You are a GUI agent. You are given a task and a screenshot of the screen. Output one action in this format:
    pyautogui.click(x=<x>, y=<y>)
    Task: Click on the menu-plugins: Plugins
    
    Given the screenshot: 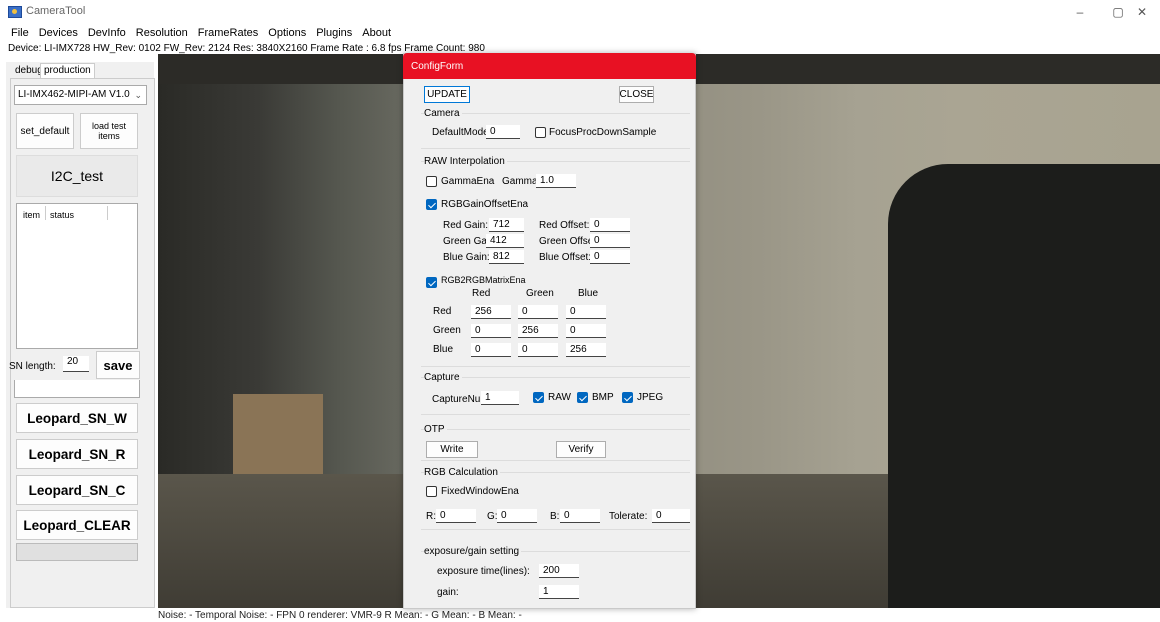 What is the action you would take?
    pyautogui.click(x=334, y=33)
    